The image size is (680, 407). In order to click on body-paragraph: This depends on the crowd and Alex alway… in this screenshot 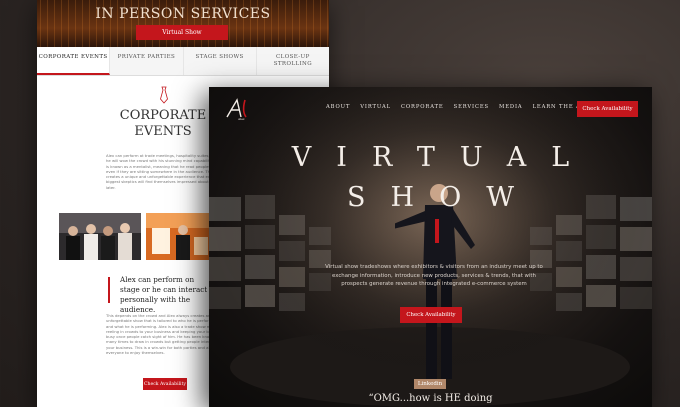, I will do `click(165, 334)`.